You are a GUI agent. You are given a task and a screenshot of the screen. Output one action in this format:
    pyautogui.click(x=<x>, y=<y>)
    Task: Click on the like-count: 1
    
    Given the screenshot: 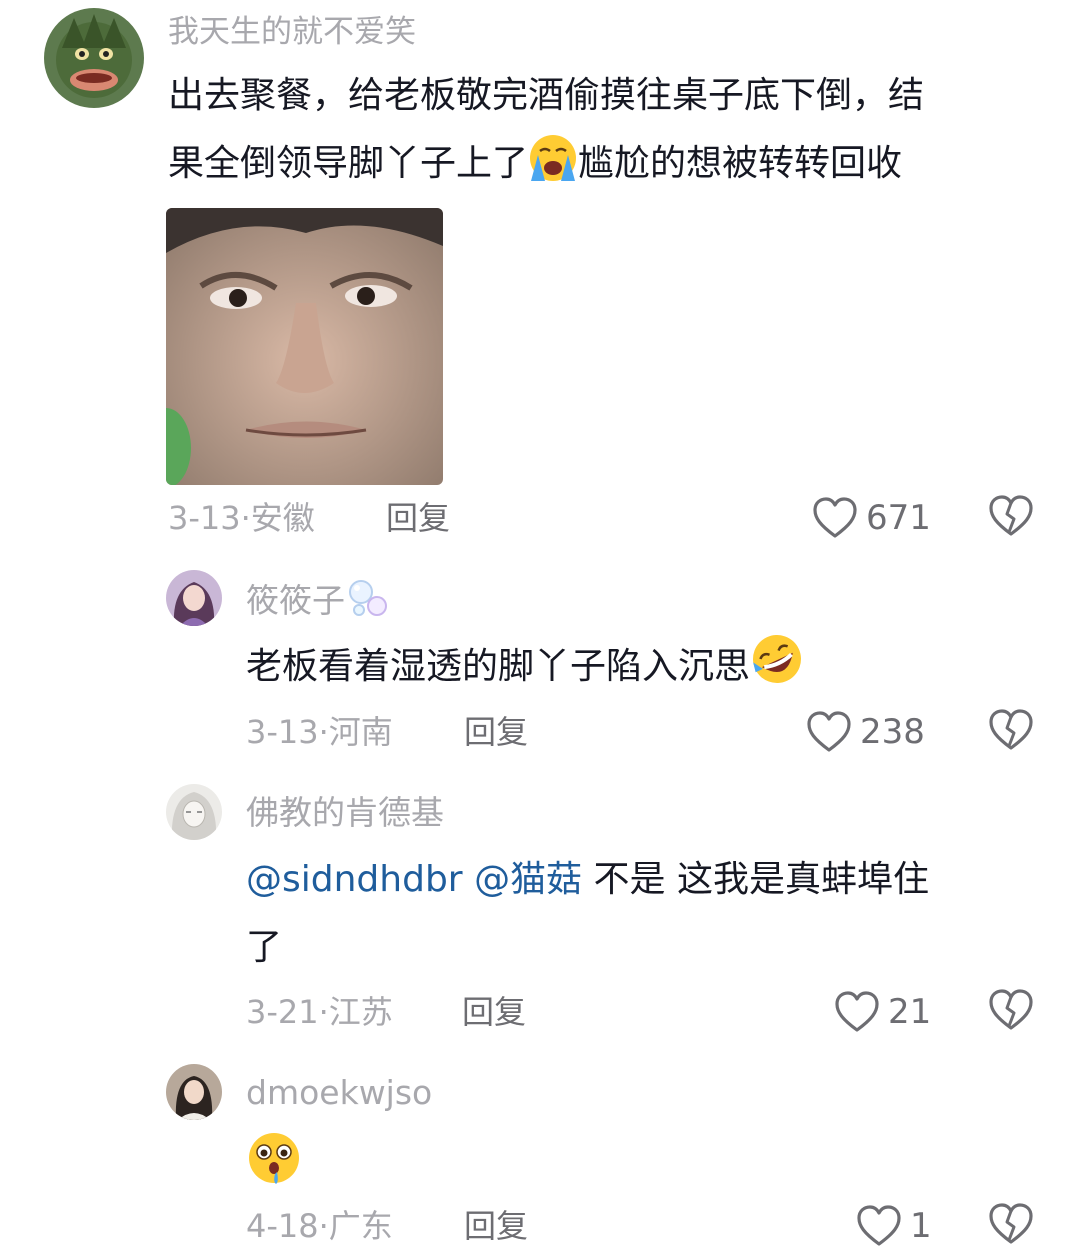 What is the action you would take?
    pyautogui.click(x=921, y=1226)
    